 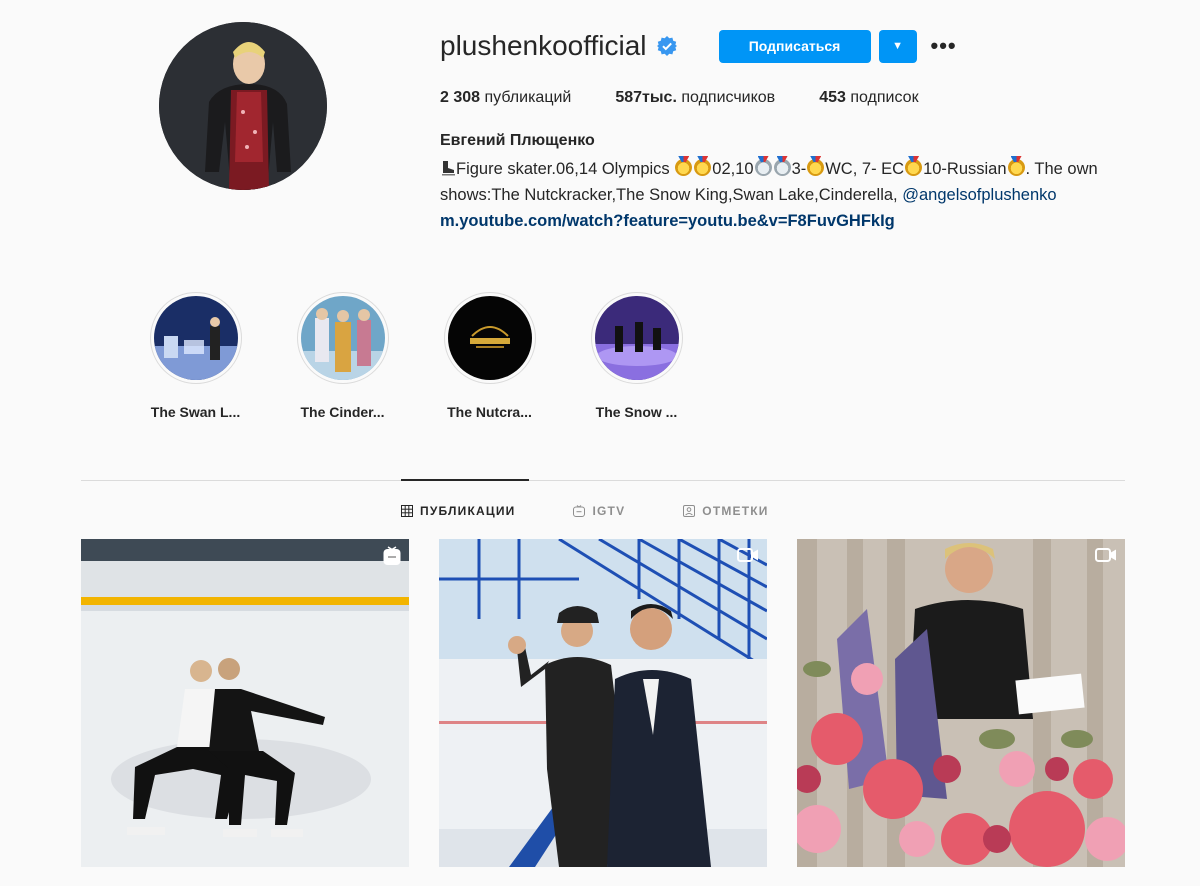 I want to click on posts-label: публикаций, so click(x=528, y=97).